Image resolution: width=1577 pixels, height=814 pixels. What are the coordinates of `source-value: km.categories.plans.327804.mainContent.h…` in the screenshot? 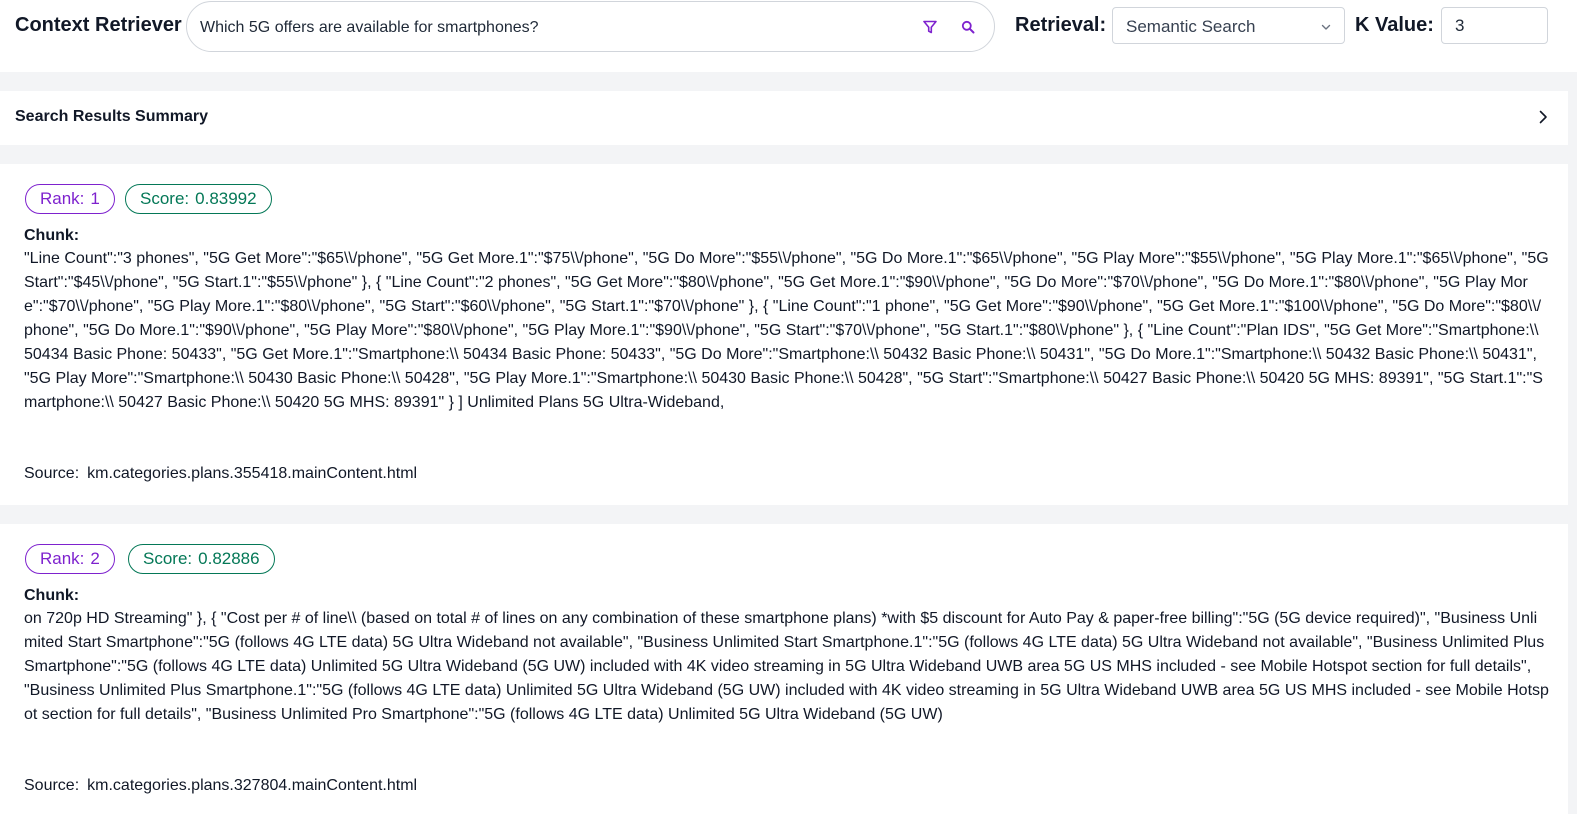 It's located at (252, 785).